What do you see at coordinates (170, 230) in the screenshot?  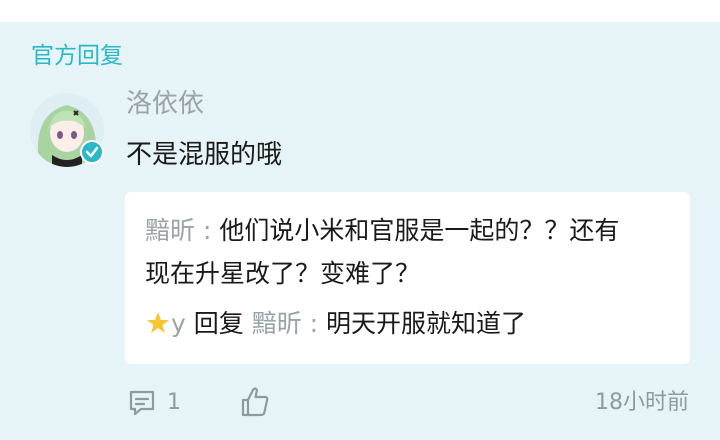 I see `quoted-user: 黯昕` at bounding box center [170, 230].